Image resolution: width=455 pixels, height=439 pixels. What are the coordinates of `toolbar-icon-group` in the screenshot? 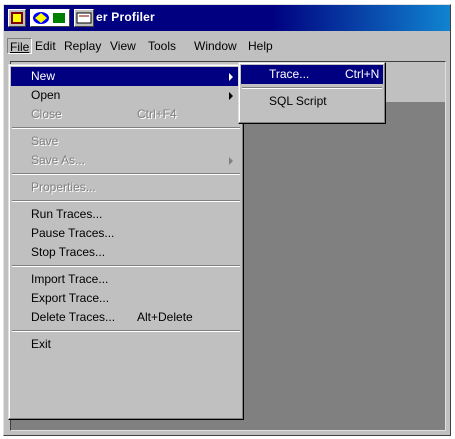 It's located at (50, 18).